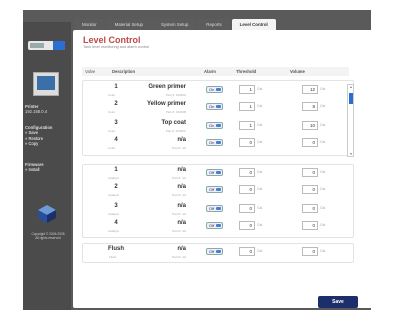  Describe the element at coordinates (47, 214) in the screenshot. I see `cube-logo-icon` at that location.